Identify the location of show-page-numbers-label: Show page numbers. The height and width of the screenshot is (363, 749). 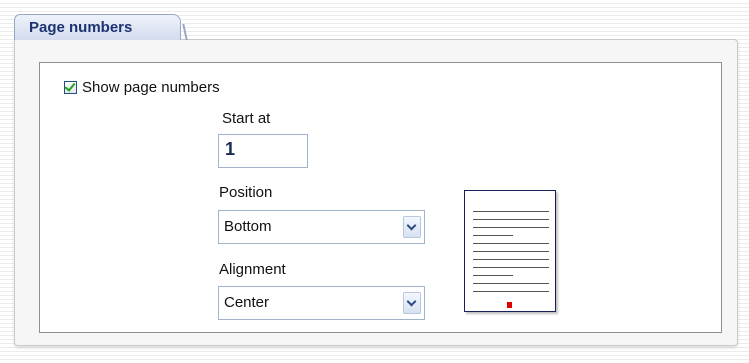
(151, 87).